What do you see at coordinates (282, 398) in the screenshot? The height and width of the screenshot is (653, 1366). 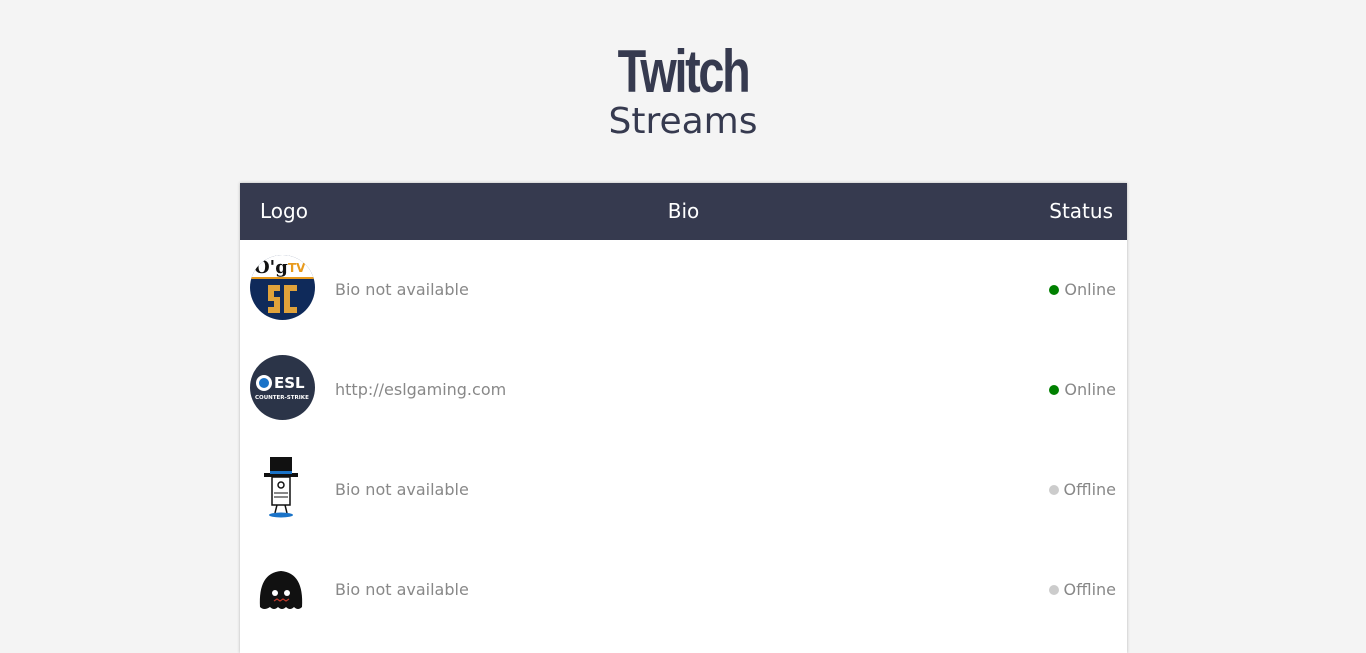 I see `svg-text: COUNTER-STRIKE` at bounding box center [282, 398].